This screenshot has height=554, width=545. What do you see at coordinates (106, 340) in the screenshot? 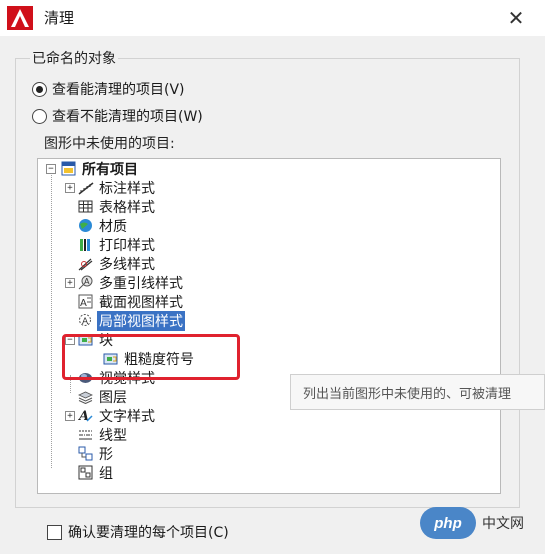
I see `tree-item-label: 块` at bounding box center [106, 340].